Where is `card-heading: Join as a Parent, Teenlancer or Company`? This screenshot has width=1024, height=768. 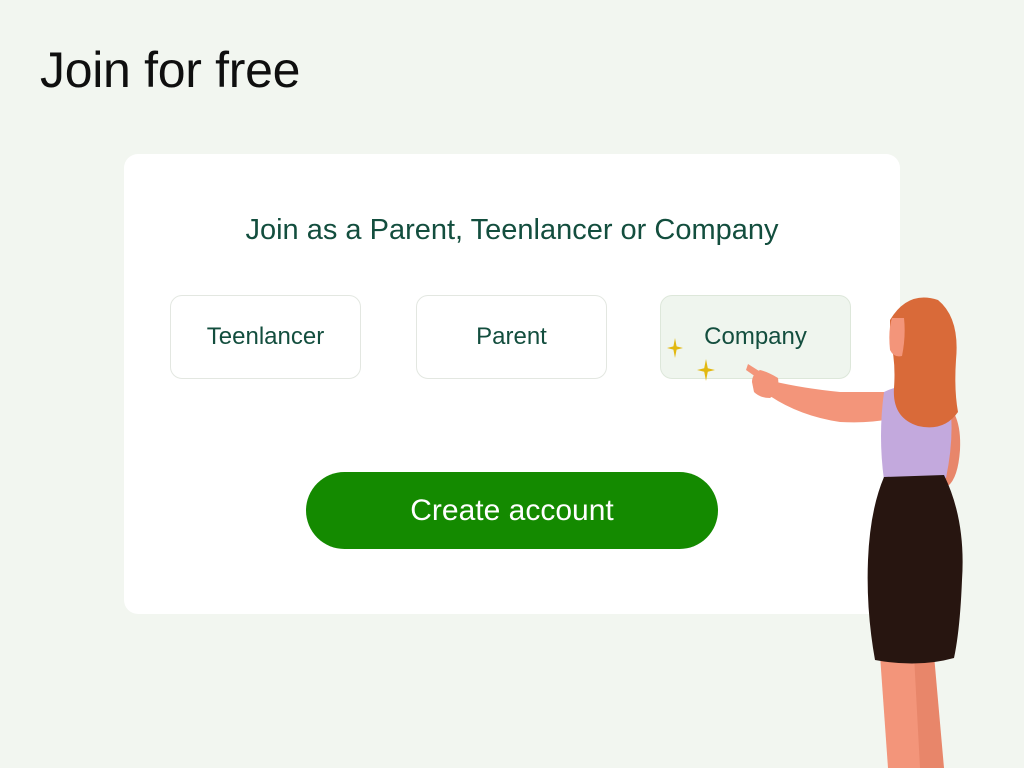
card-heading: Join as a Parent, Teenlancer or Company is located at coordinates (512, 230).